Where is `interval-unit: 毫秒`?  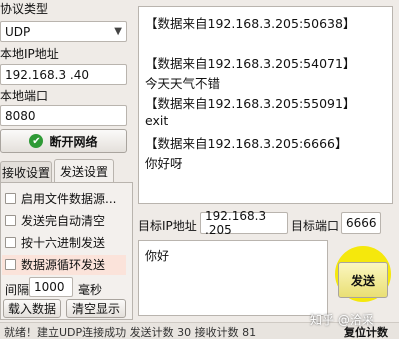
interval-unit: 毫秒 is located at coordinates (90, 290).